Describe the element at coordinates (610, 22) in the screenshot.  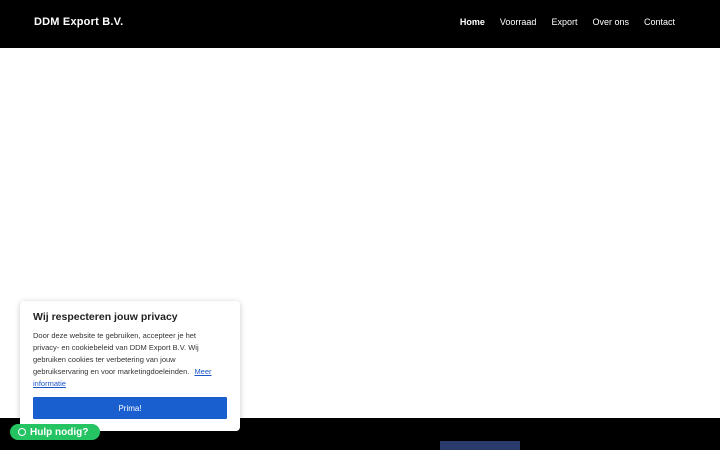
I see `nav-over-ons: Over ons` at that location.